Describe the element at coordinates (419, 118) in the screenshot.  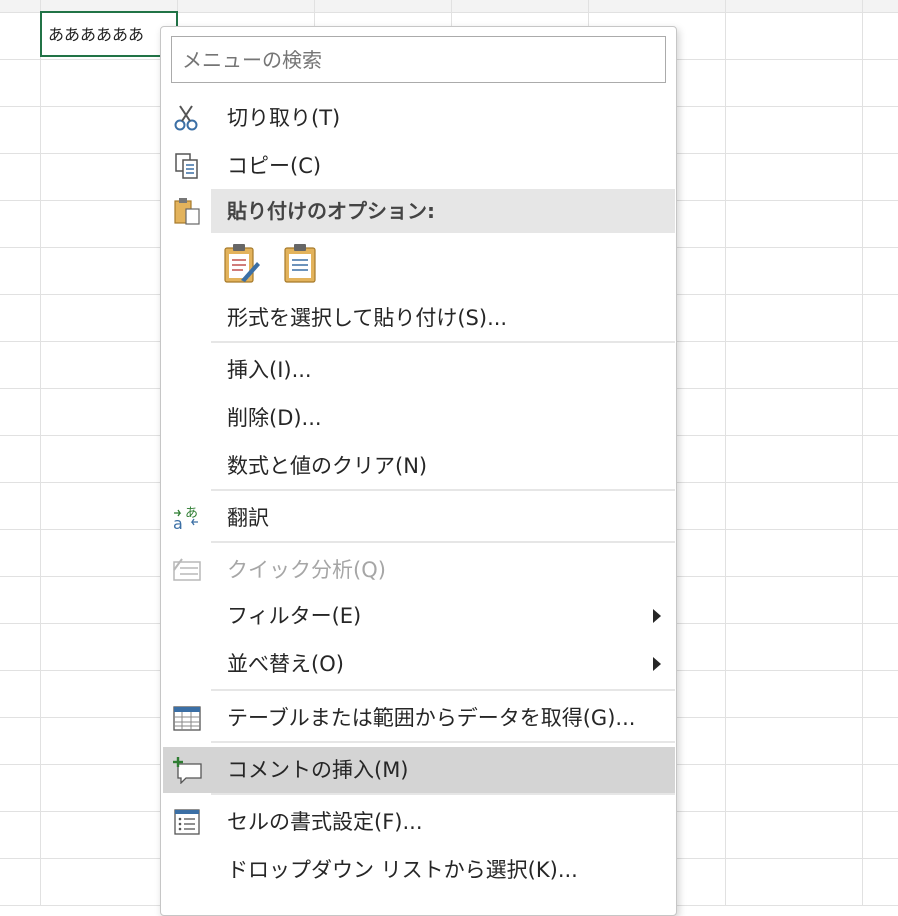
I see `menu-item-cut: 切り取り(T)` at that location.